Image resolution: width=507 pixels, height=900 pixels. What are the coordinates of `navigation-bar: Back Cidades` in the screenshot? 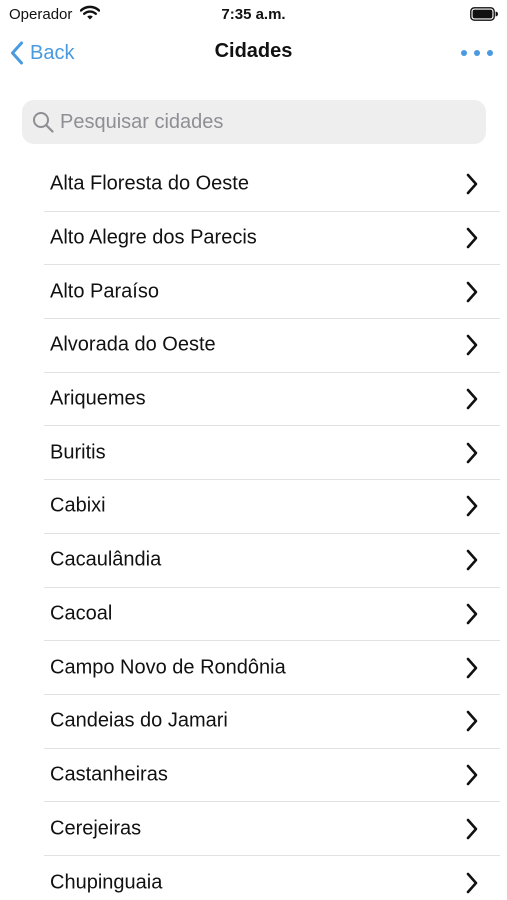 It's located at (253, 53).